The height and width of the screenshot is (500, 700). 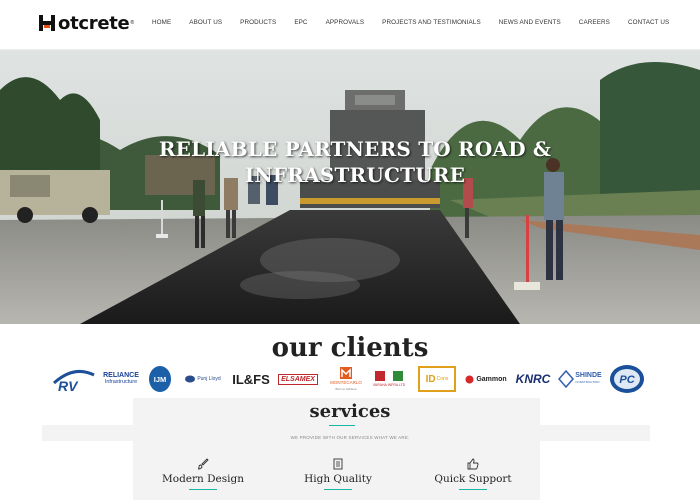 I want to click on client-logo-montecarlo: MONTECARLO Born to Achieve, so click(x=346, y=379).